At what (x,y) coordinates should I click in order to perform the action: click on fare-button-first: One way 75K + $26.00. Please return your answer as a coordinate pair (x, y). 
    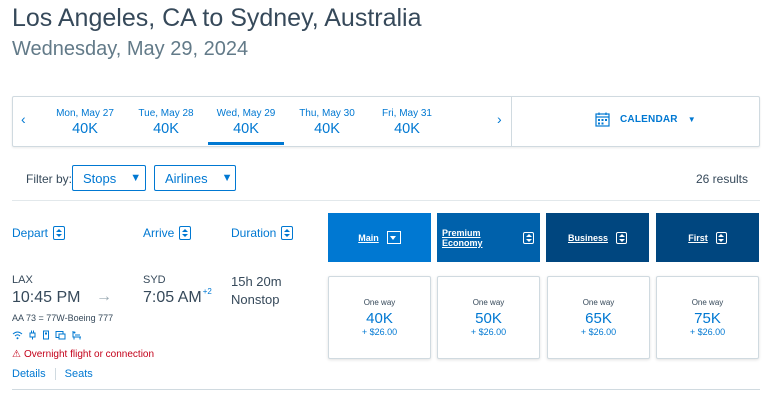
    Looking at the image, I should click on (707, 317).